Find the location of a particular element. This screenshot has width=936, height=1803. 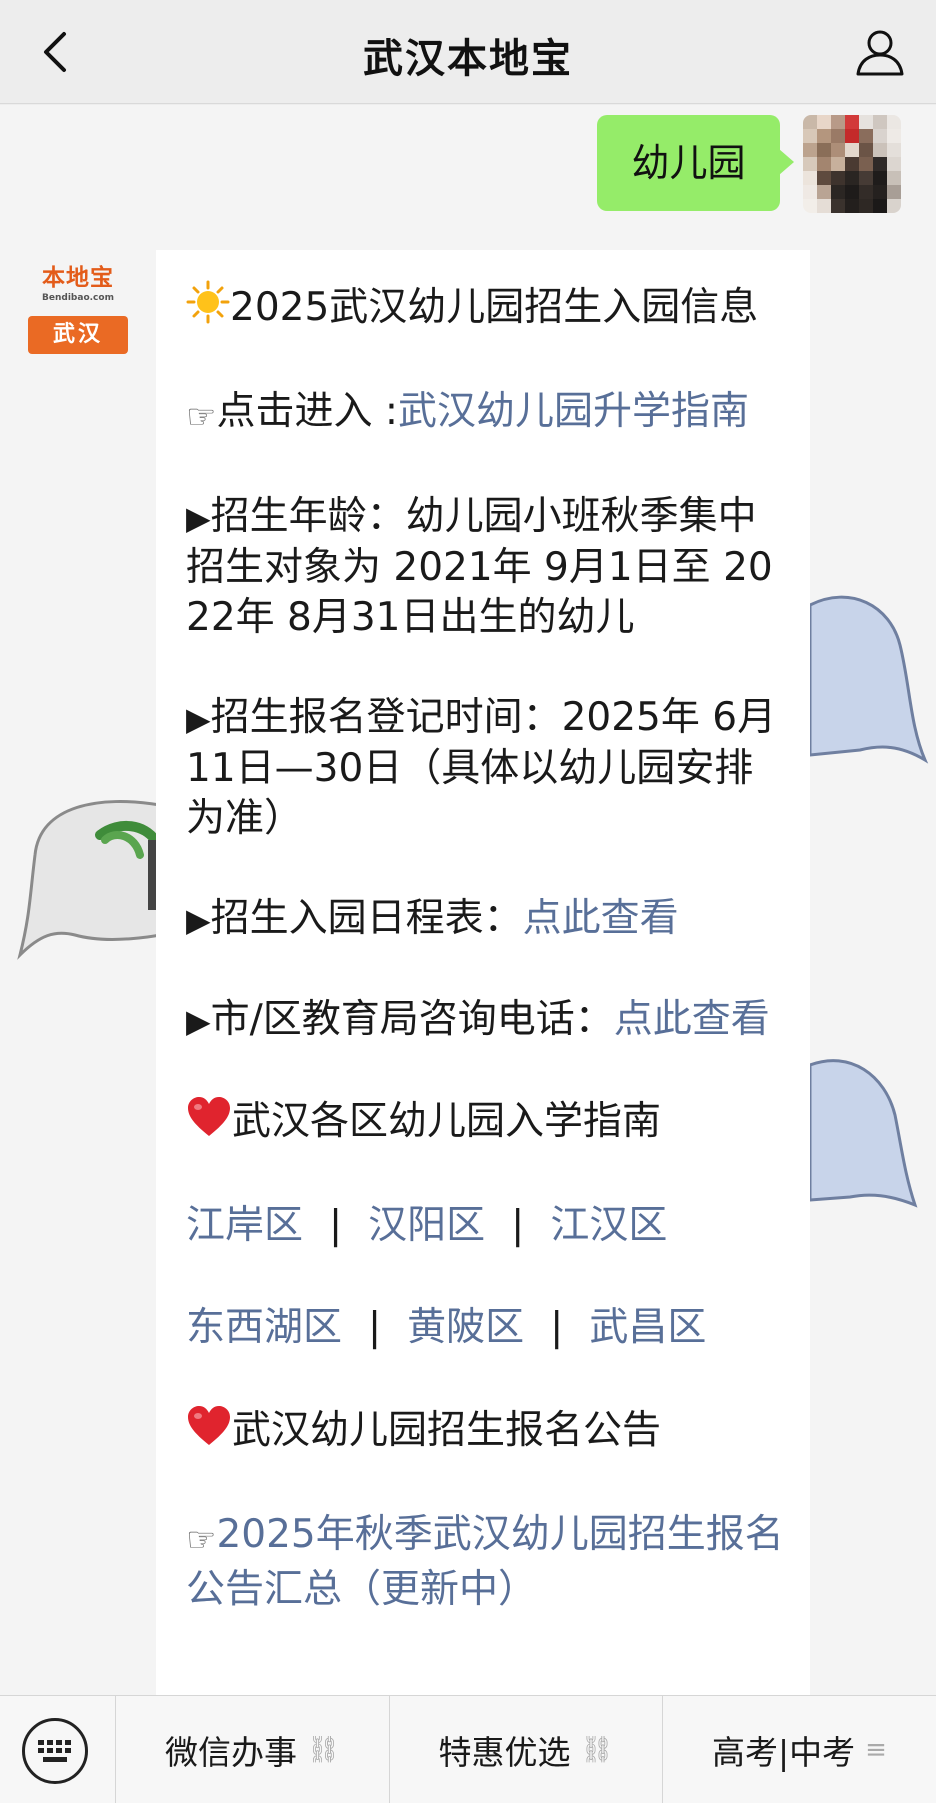

district-link-jianghan: 江汉区 is located at coordinates (608, 1225).